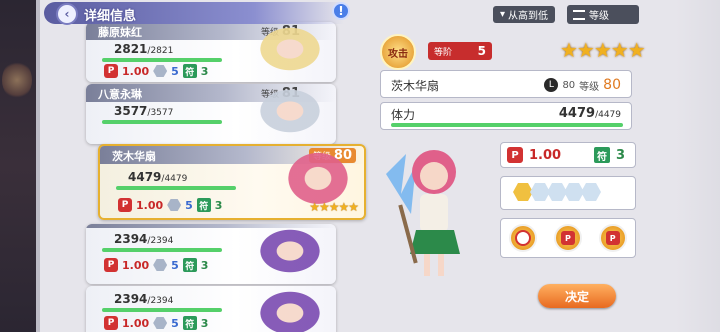  I want to click on sort-label: 从高到低, so click(528, 16).